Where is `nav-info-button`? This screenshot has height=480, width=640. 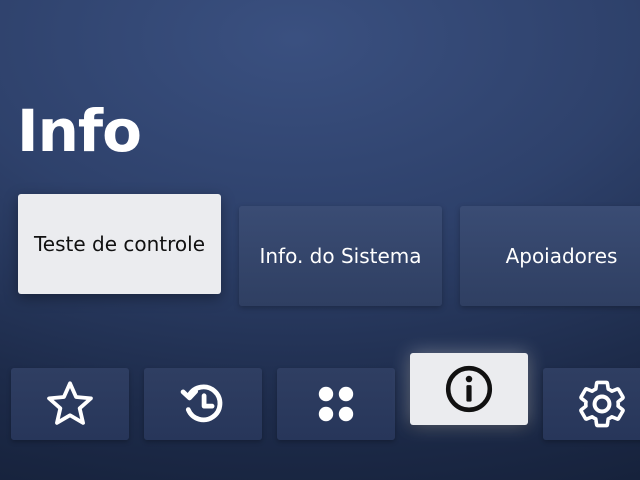
nav-info-button is located at coordinates (469, 389).